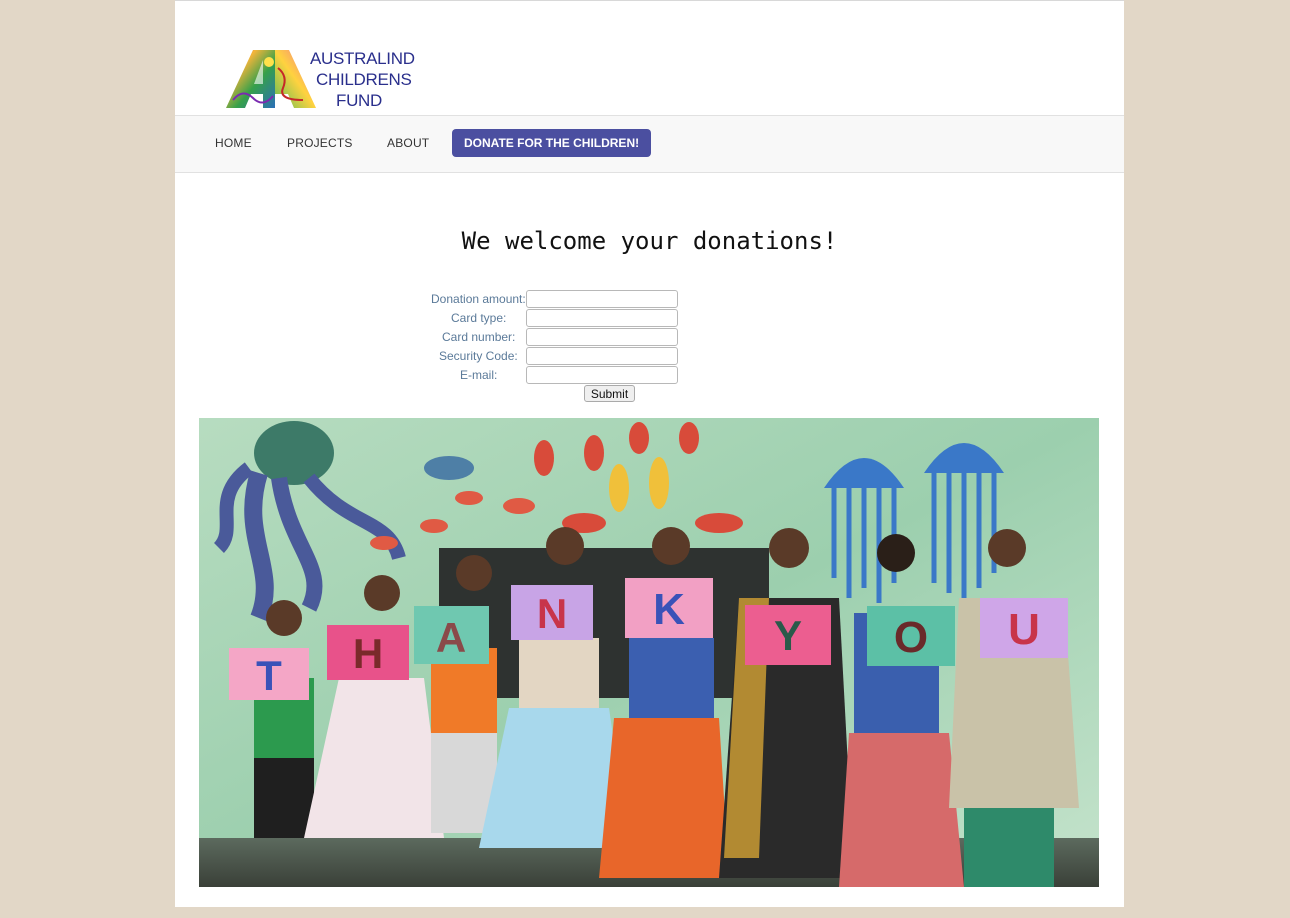 The width and height of the screenshot is (1290, 918). I want to click on card-type-input, so click(602, 318).